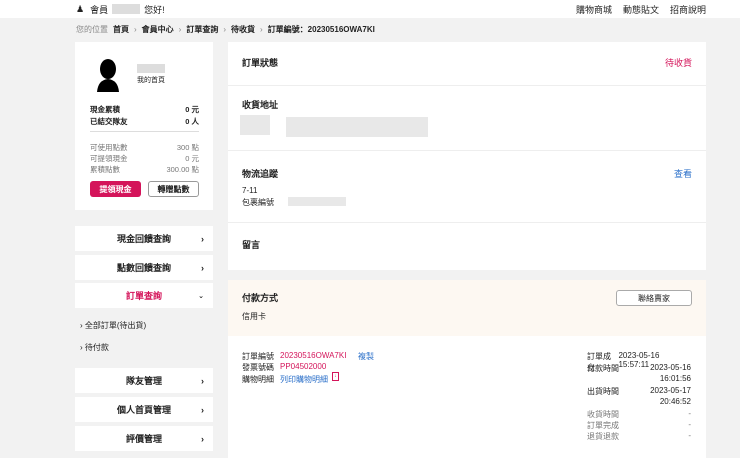  I want to click on time-label: 訂單成立, so click(599, 362).